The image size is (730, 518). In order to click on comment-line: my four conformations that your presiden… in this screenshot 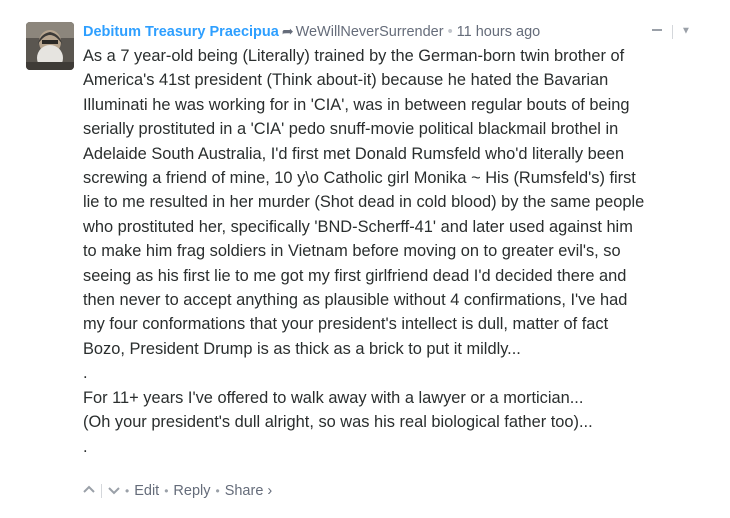, I will do `click(346, 324)`.